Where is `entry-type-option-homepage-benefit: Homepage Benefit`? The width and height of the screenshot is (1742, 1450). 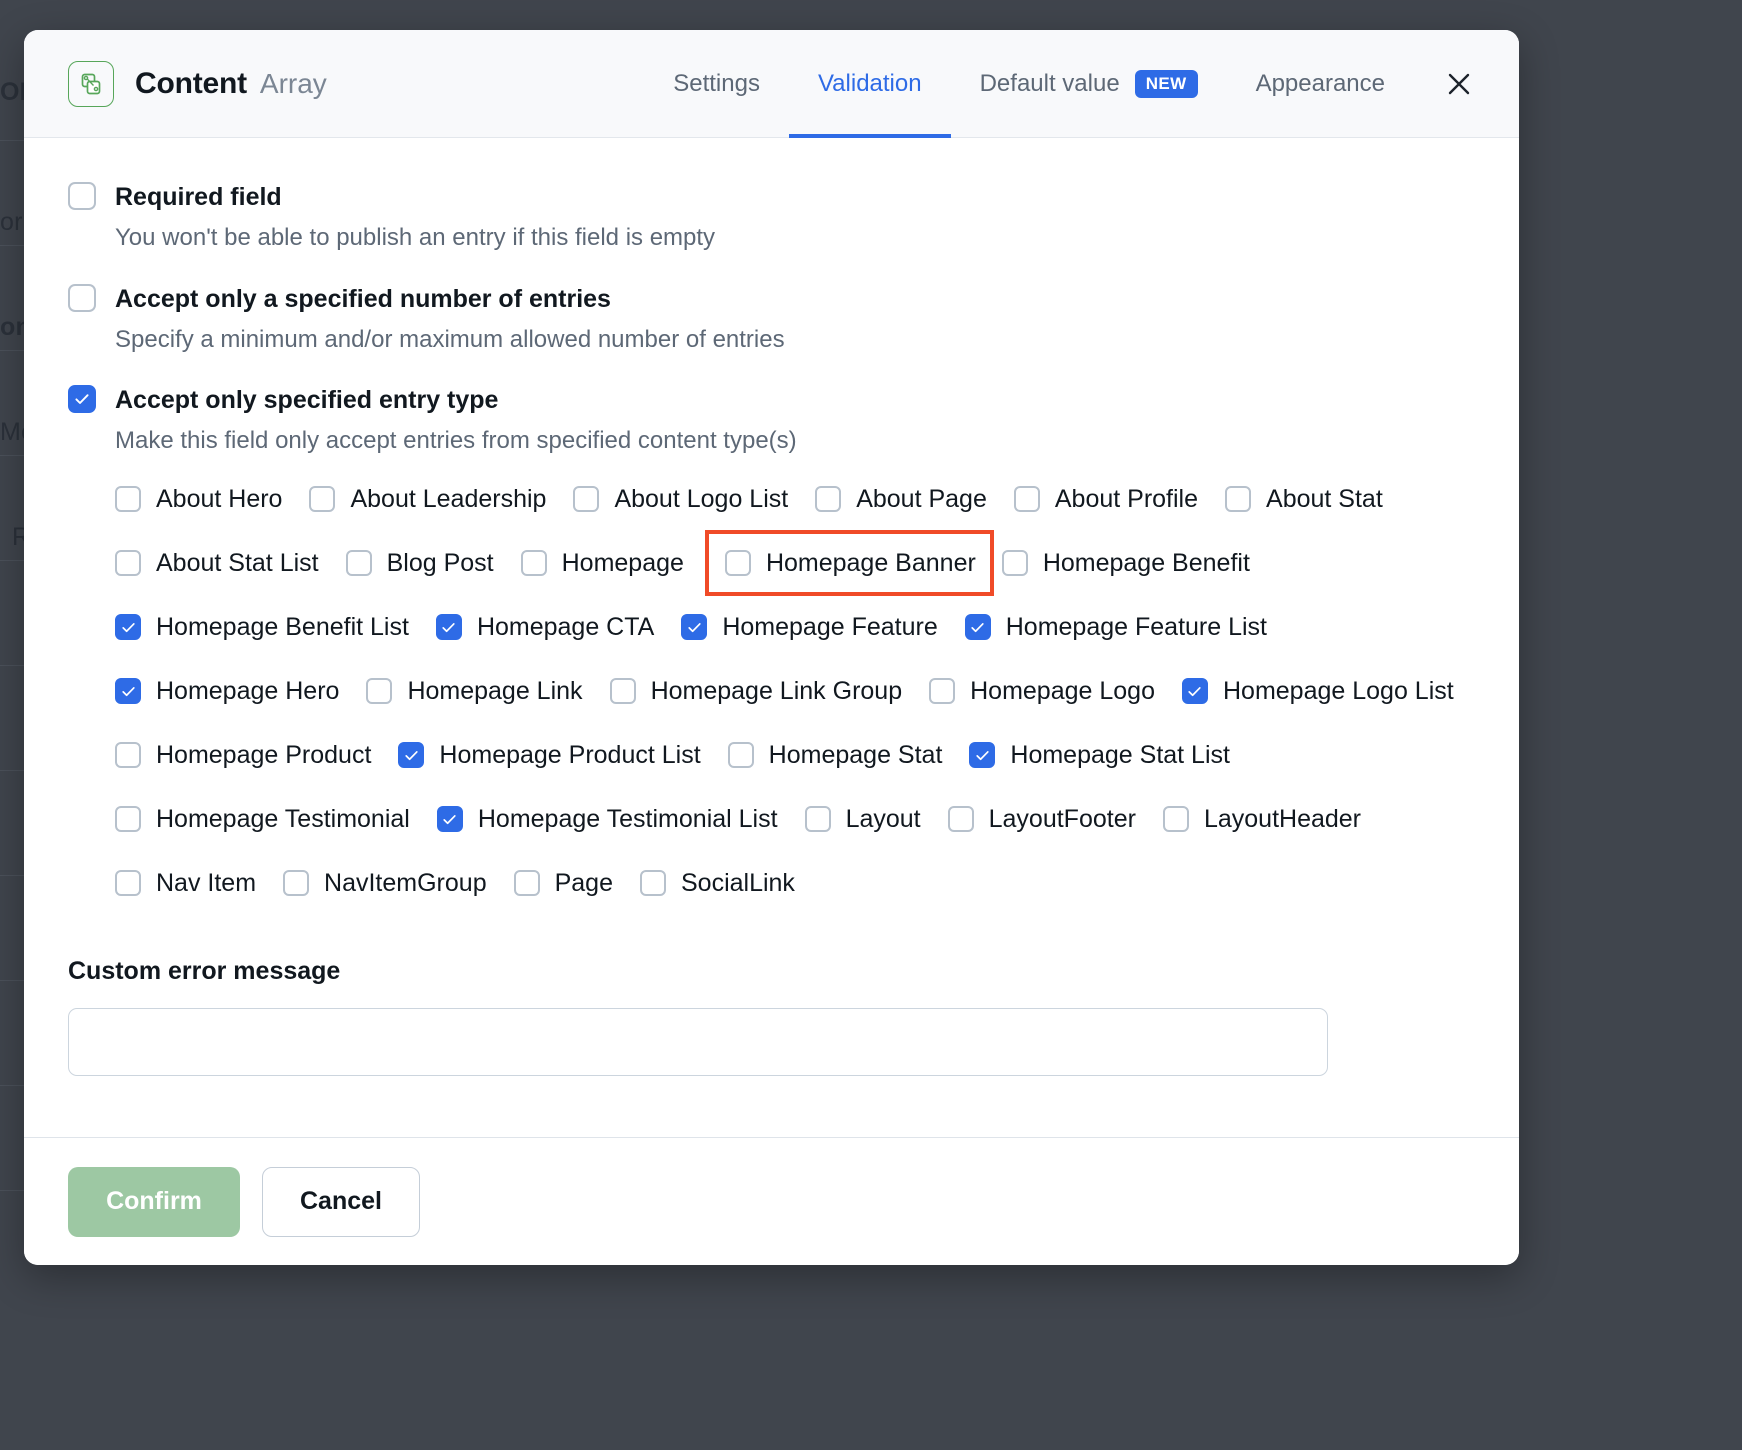 entry-type-option-homepage-benefit: Homepage Benefit is located at coordinates (1139, 562).